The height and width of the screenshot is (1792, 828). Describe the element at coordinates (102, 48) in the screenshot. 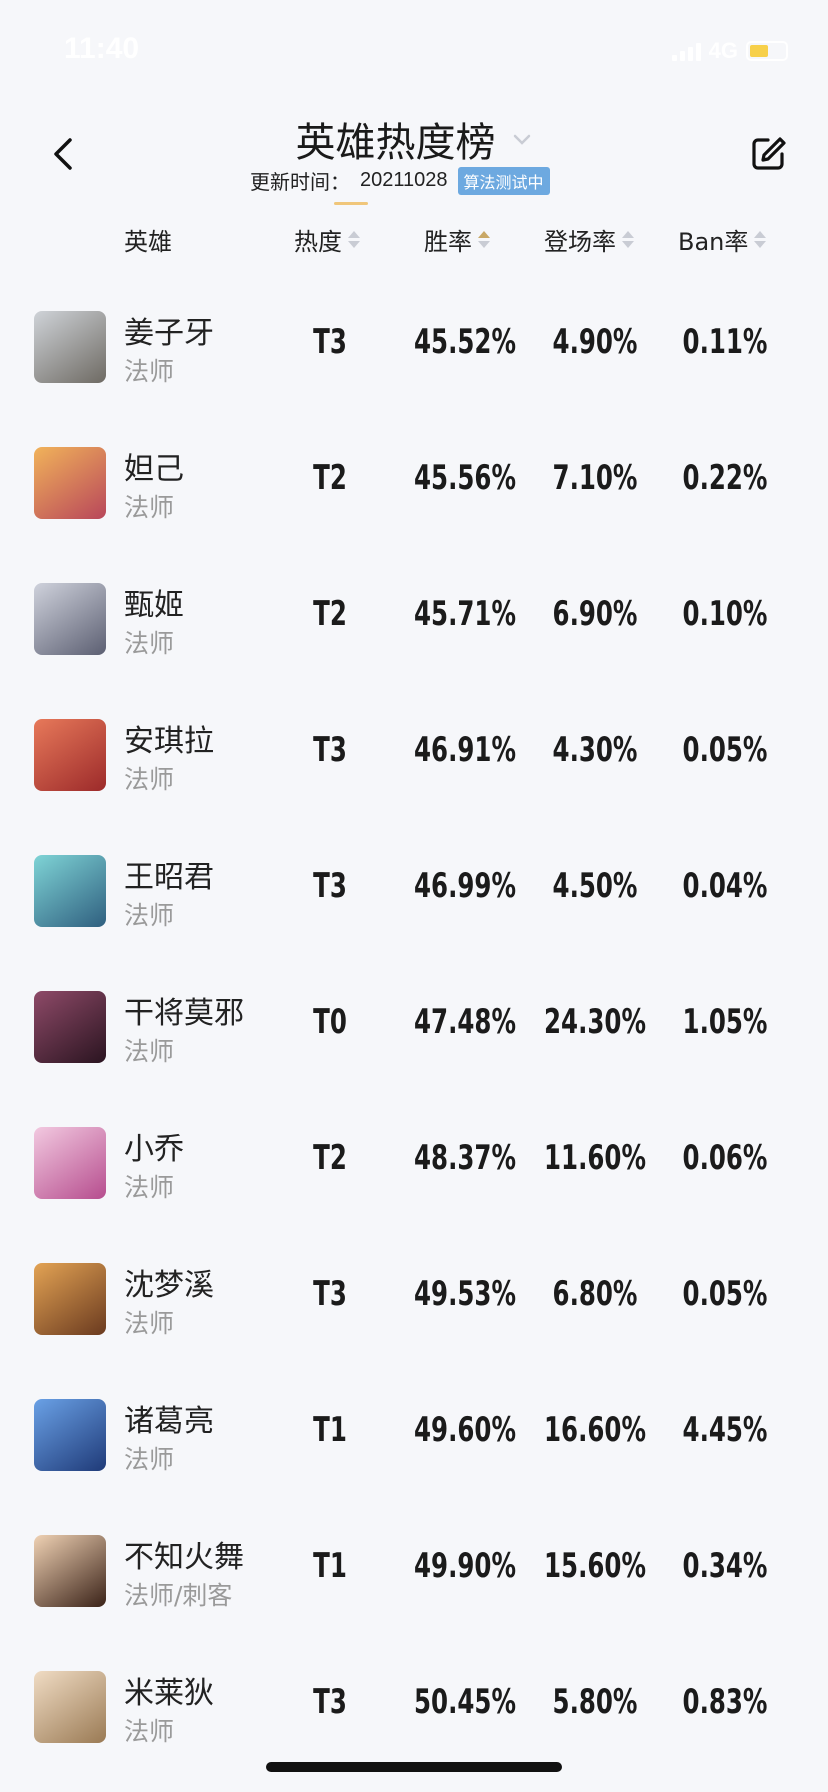

I see `status-time: 11:40` at that location.